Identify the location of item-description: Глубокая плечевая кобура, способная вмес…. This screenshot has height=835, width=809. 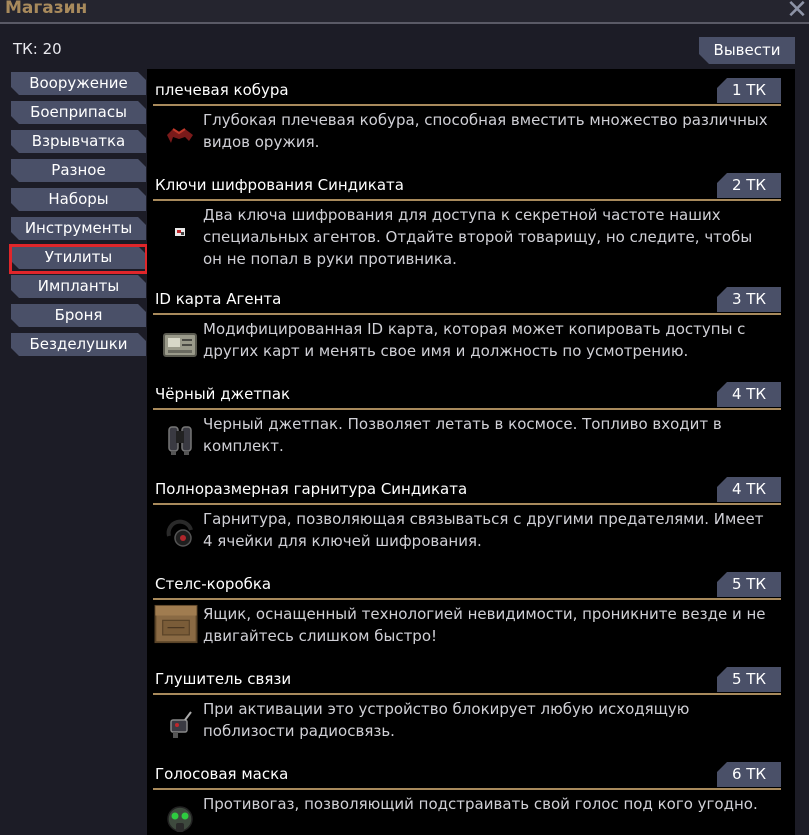
(485, 131).